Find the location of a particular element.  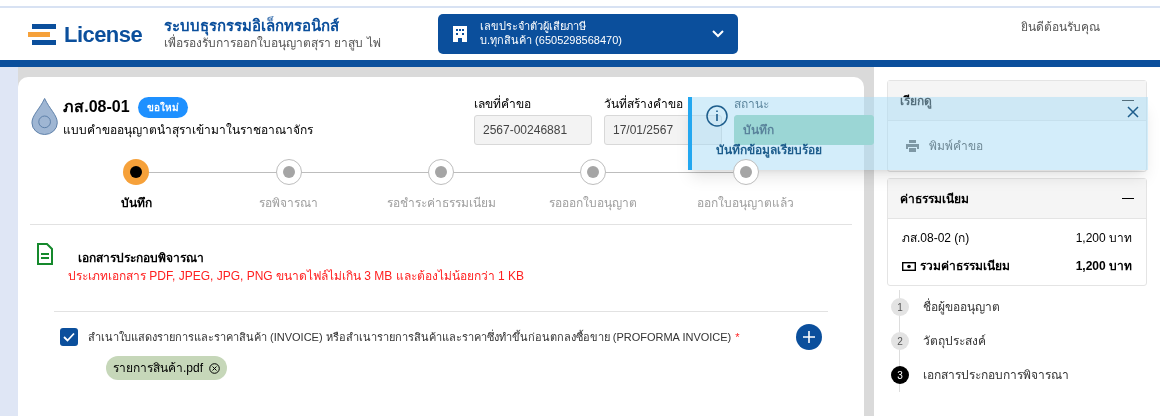

field-label: เลขที่คำขอ is located at coordinates (503, 104).